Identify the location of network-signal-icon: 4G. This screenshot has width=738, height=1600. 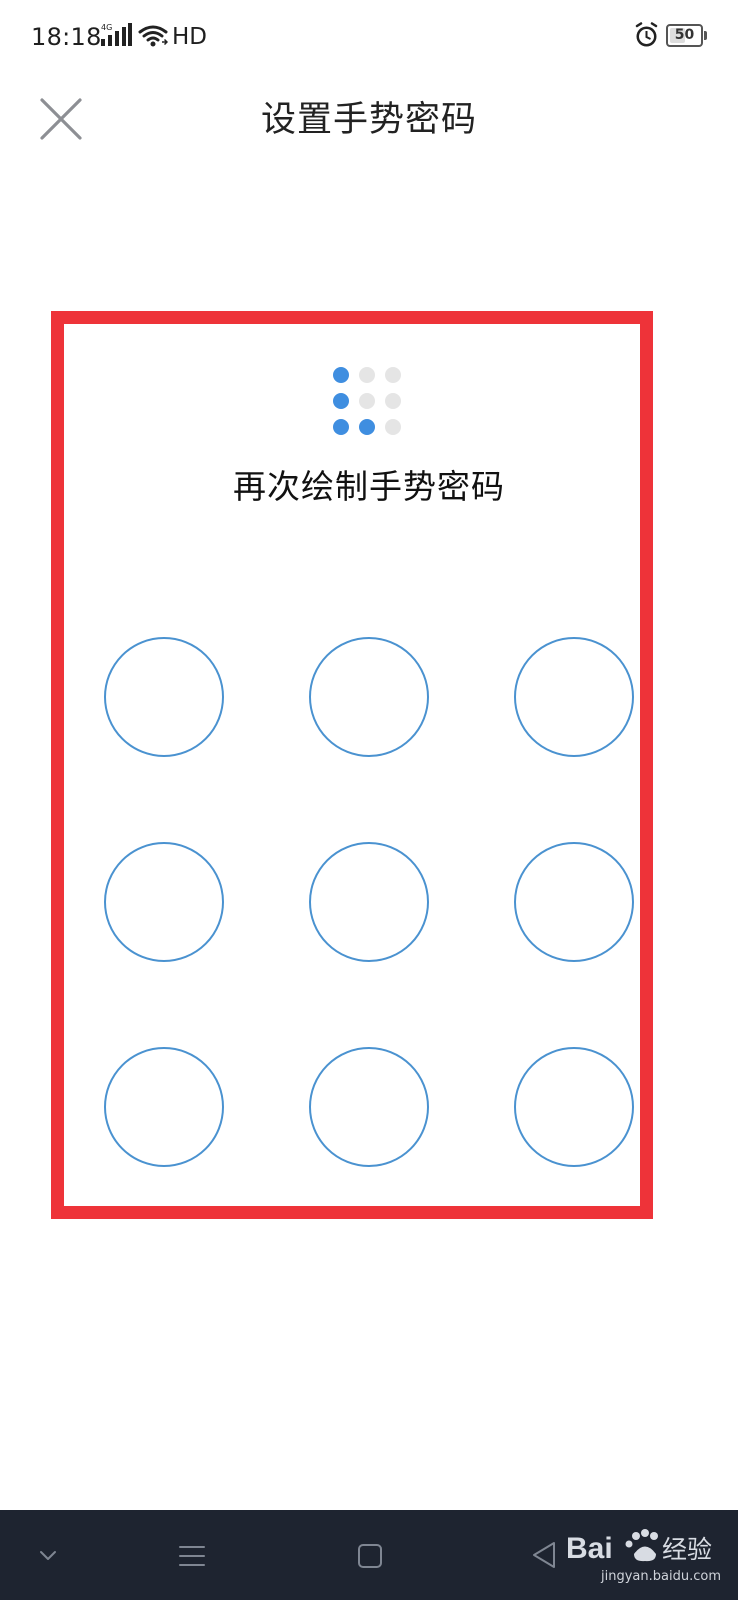
(116, 34).